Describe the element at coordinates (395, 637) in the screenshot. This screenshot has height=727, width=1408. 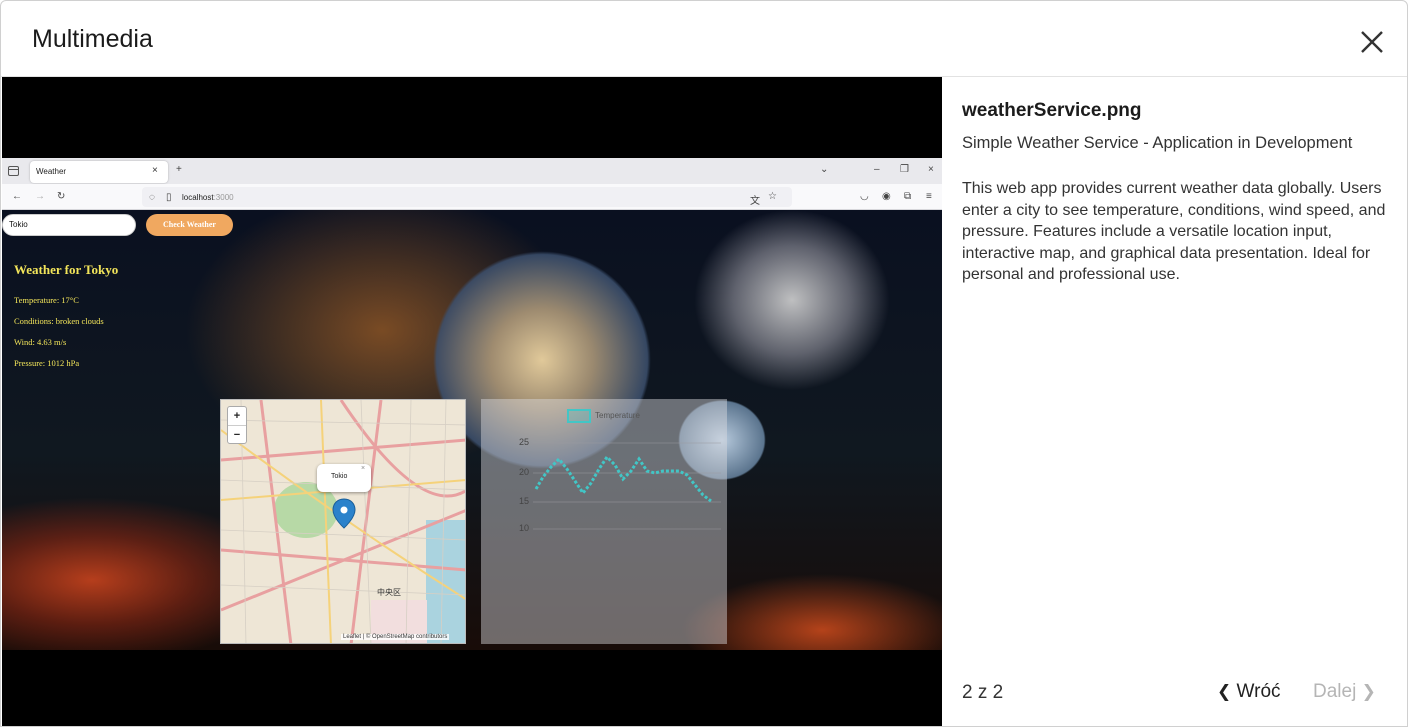
I see `map-attribution: Leaflet | © OpenStreetMap contributors` at that location.